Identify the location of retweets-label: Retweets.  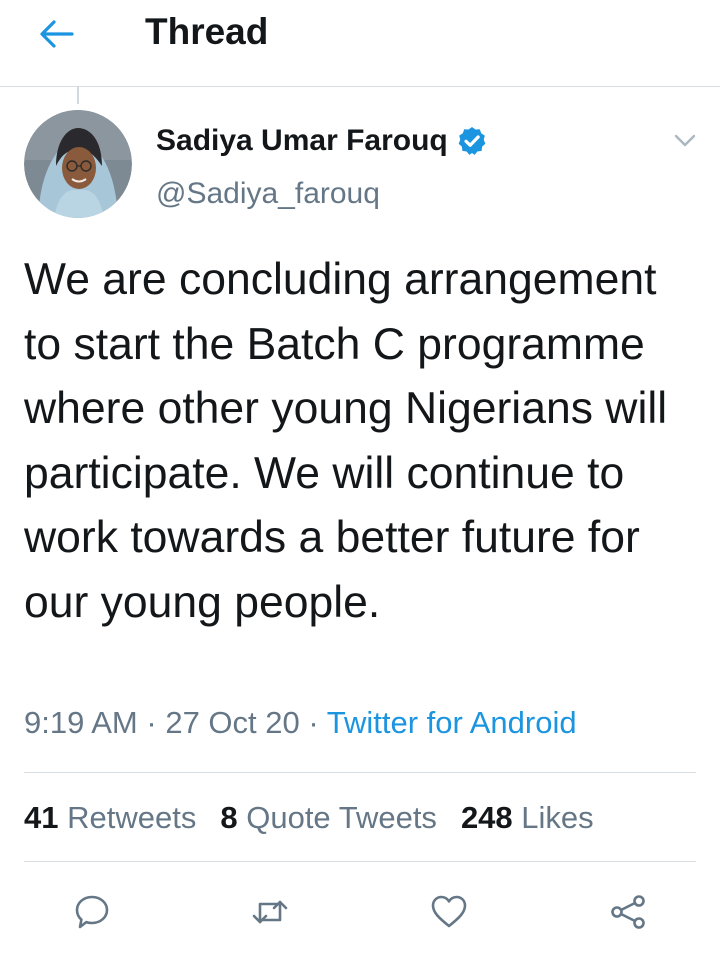
(132, 817).